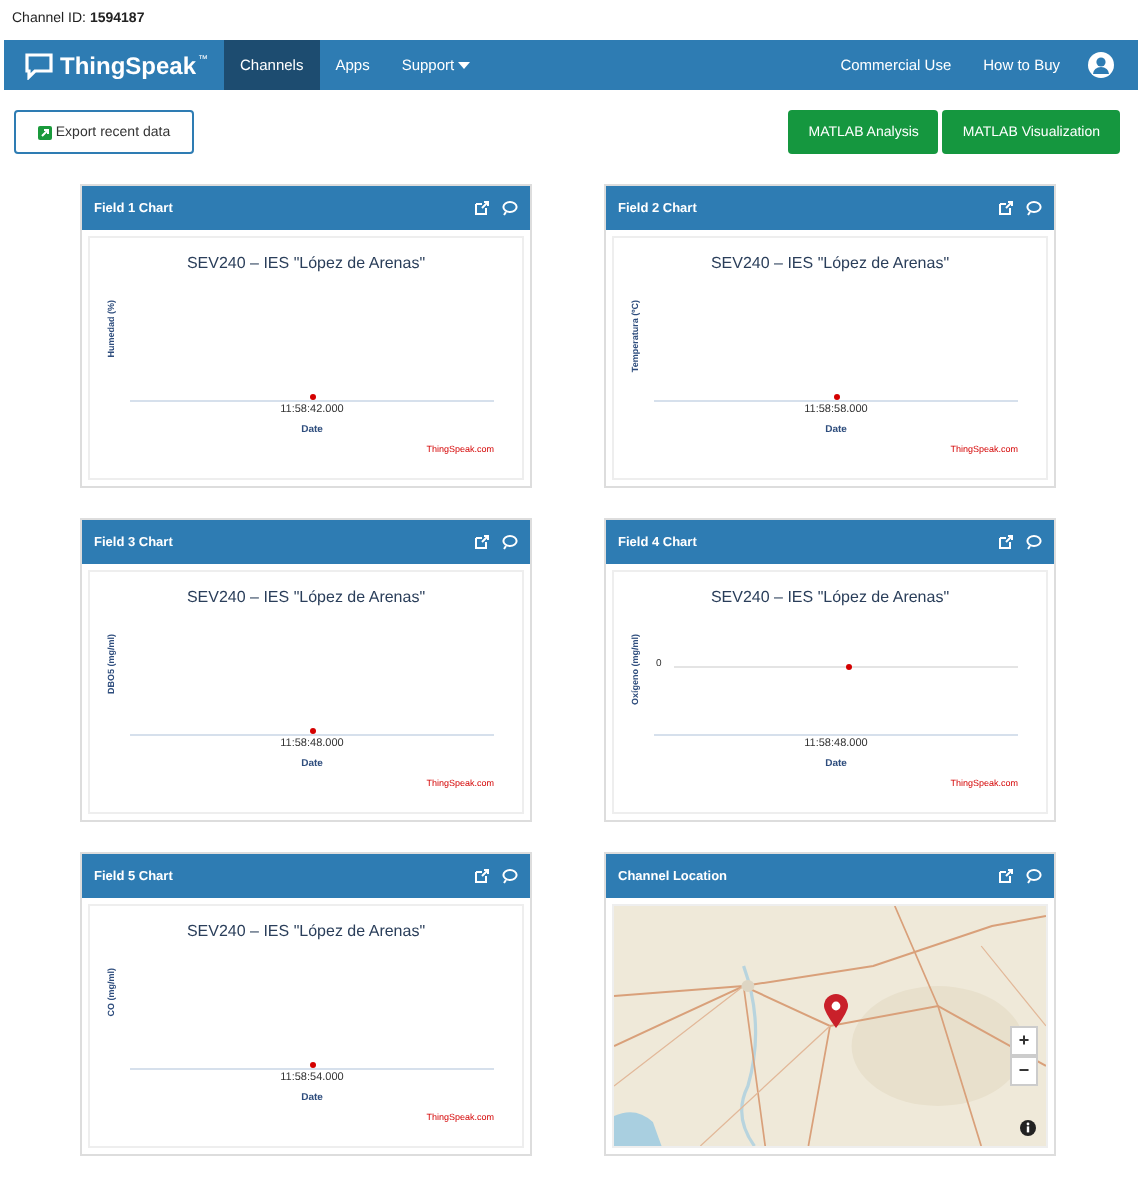  I want to click on zoom-out-button: −, so click(1024, 1071).